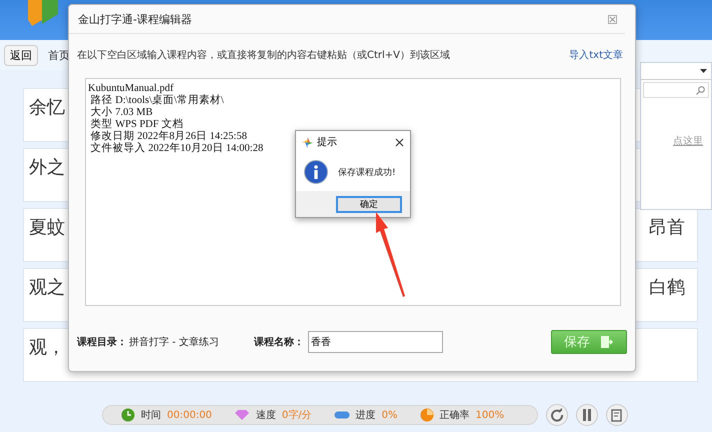 The image size is (712, 432). Describe the element at coordinates (242, 415) in the screenshot. I see `gem-icon` at that location.